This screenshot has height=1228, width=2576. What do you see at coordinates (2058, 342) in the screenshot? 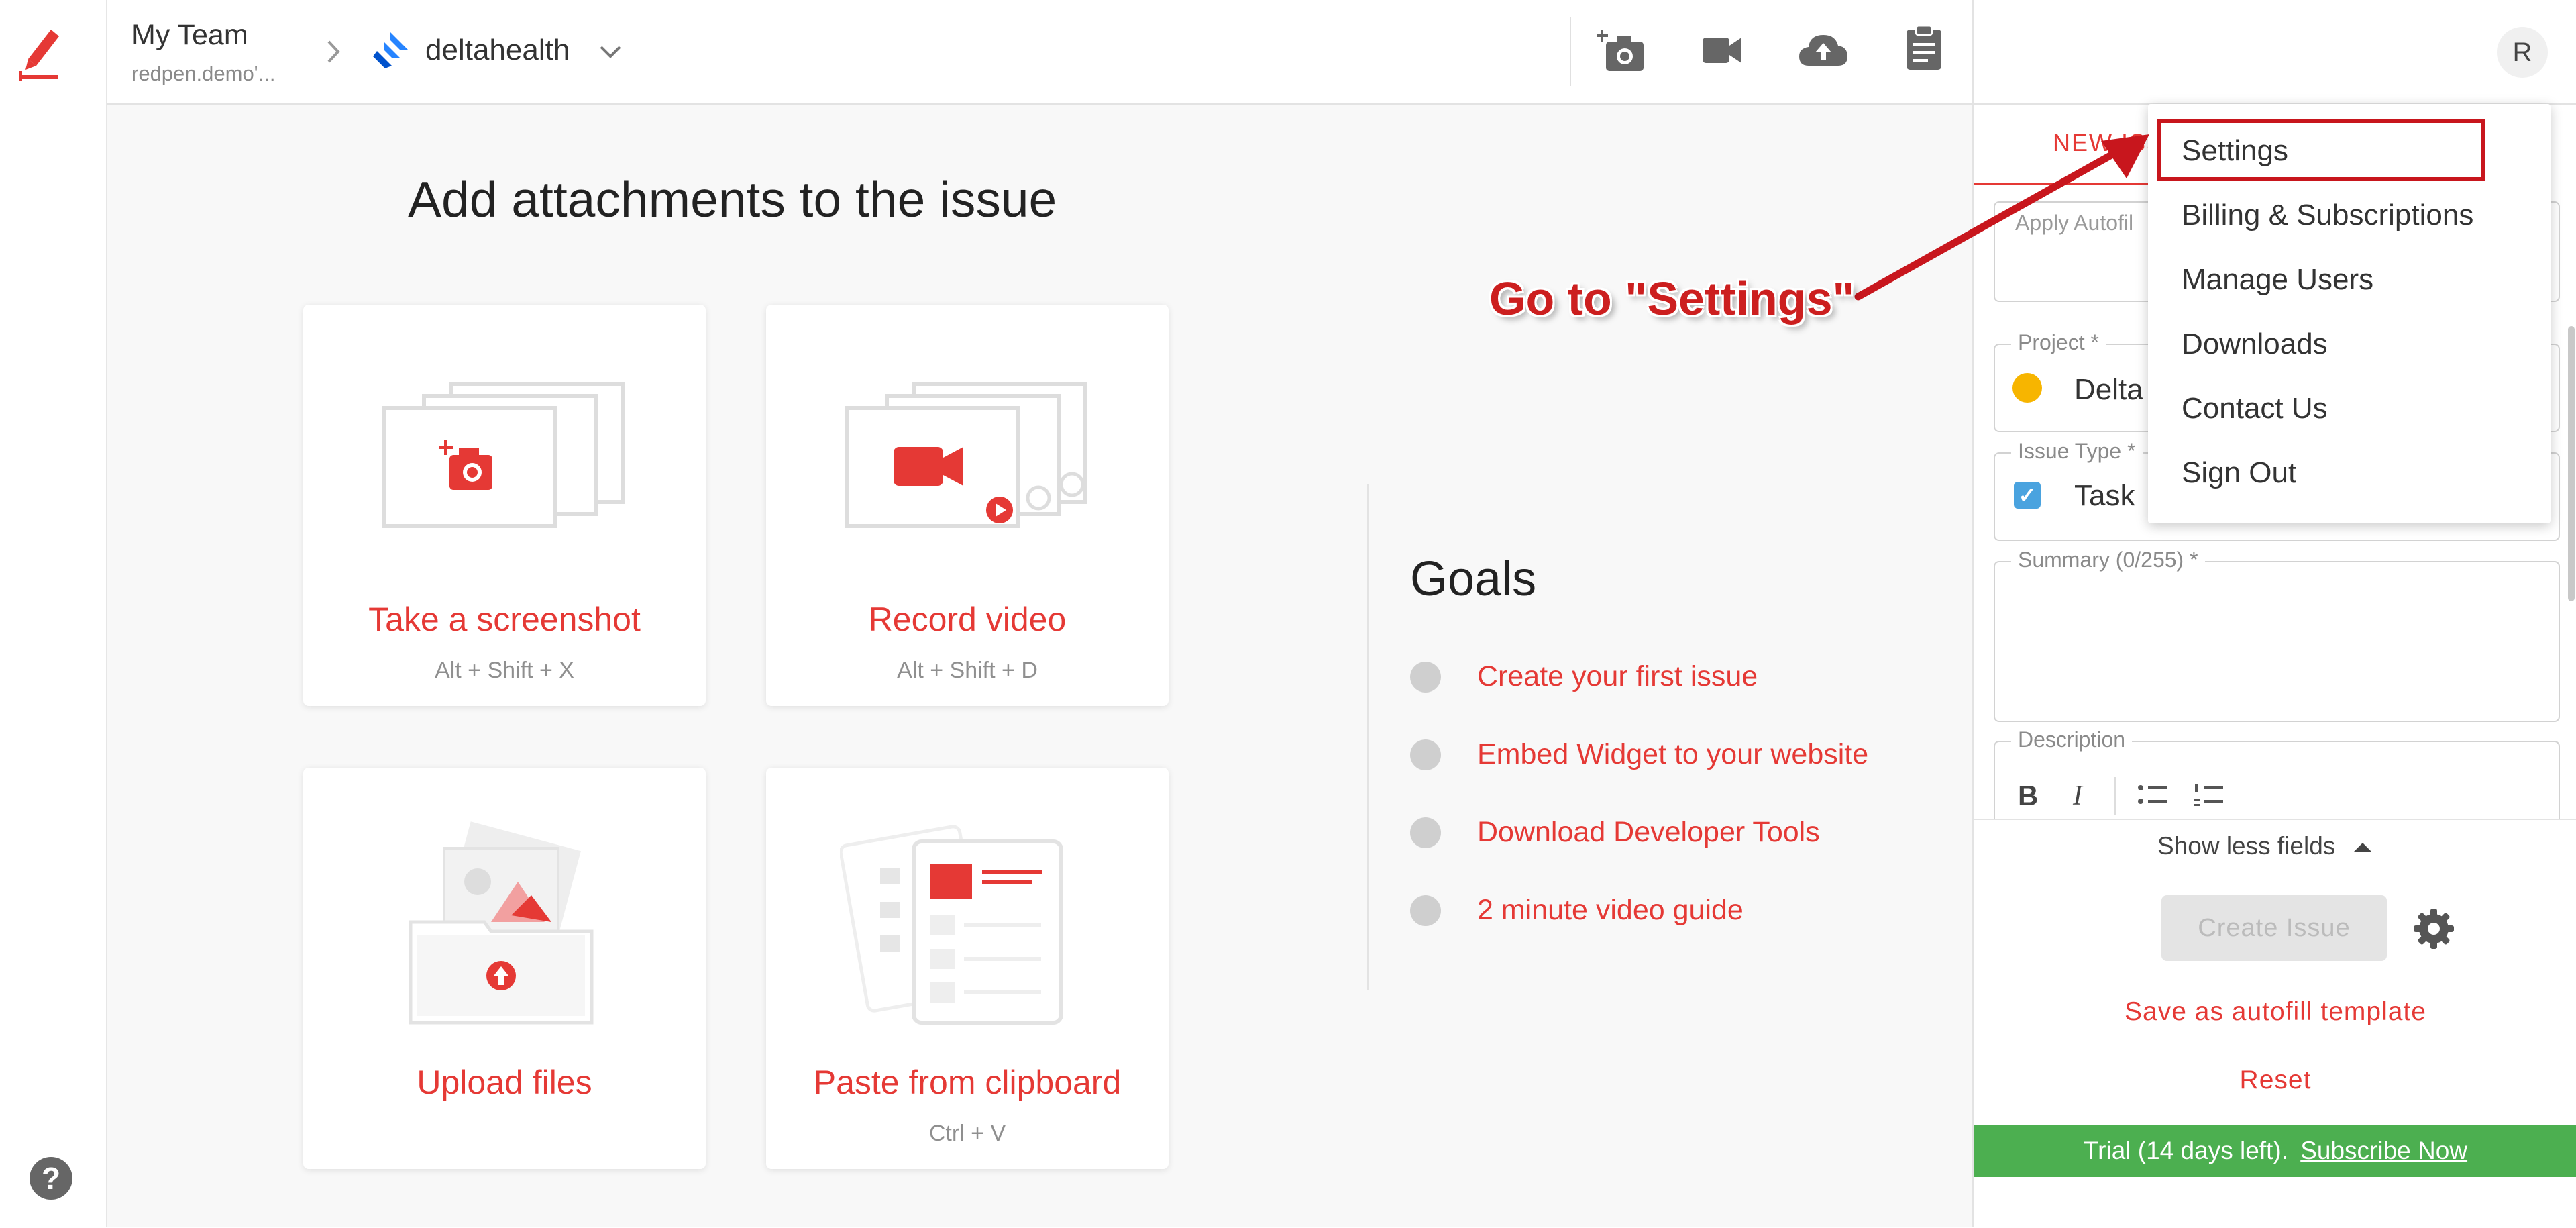
I see `field-label: Project *` at bounding box center [2058, 342].